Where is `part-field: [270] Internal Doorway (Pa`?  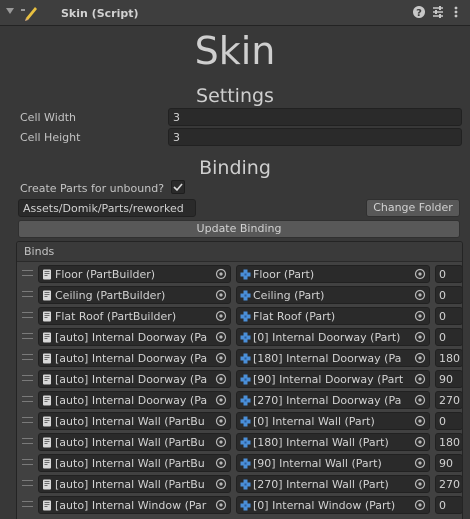 part-field: [270] Internal Doorway (Pa is located at coordinates (333, 400).